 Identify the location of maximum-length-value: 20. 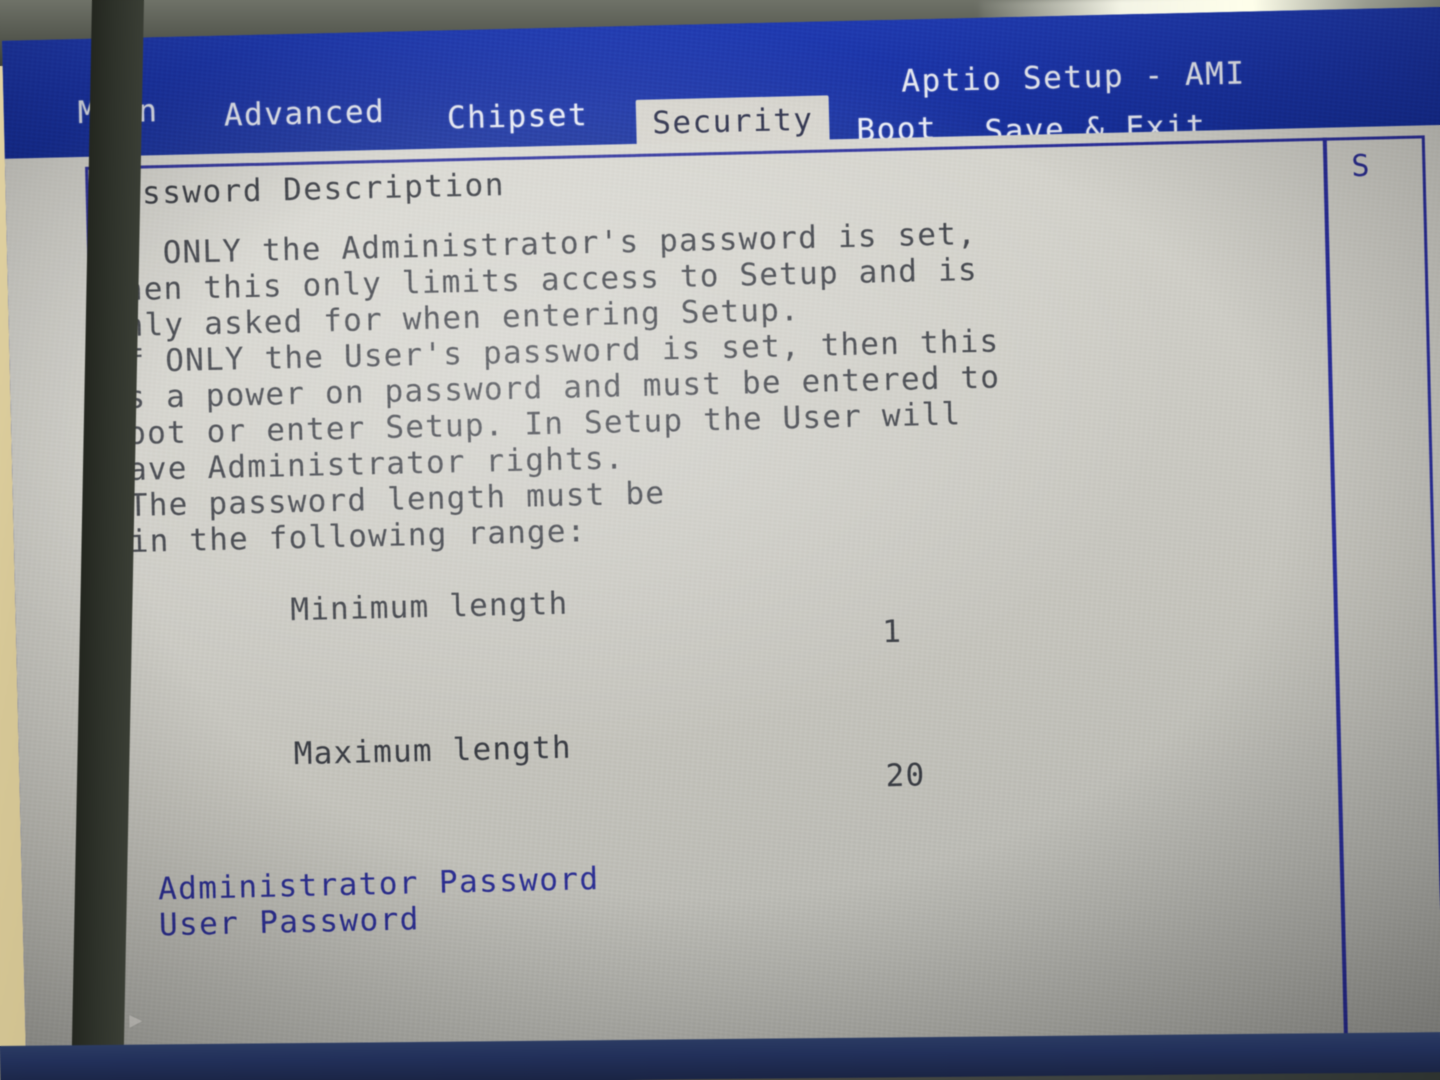
(905, 776).